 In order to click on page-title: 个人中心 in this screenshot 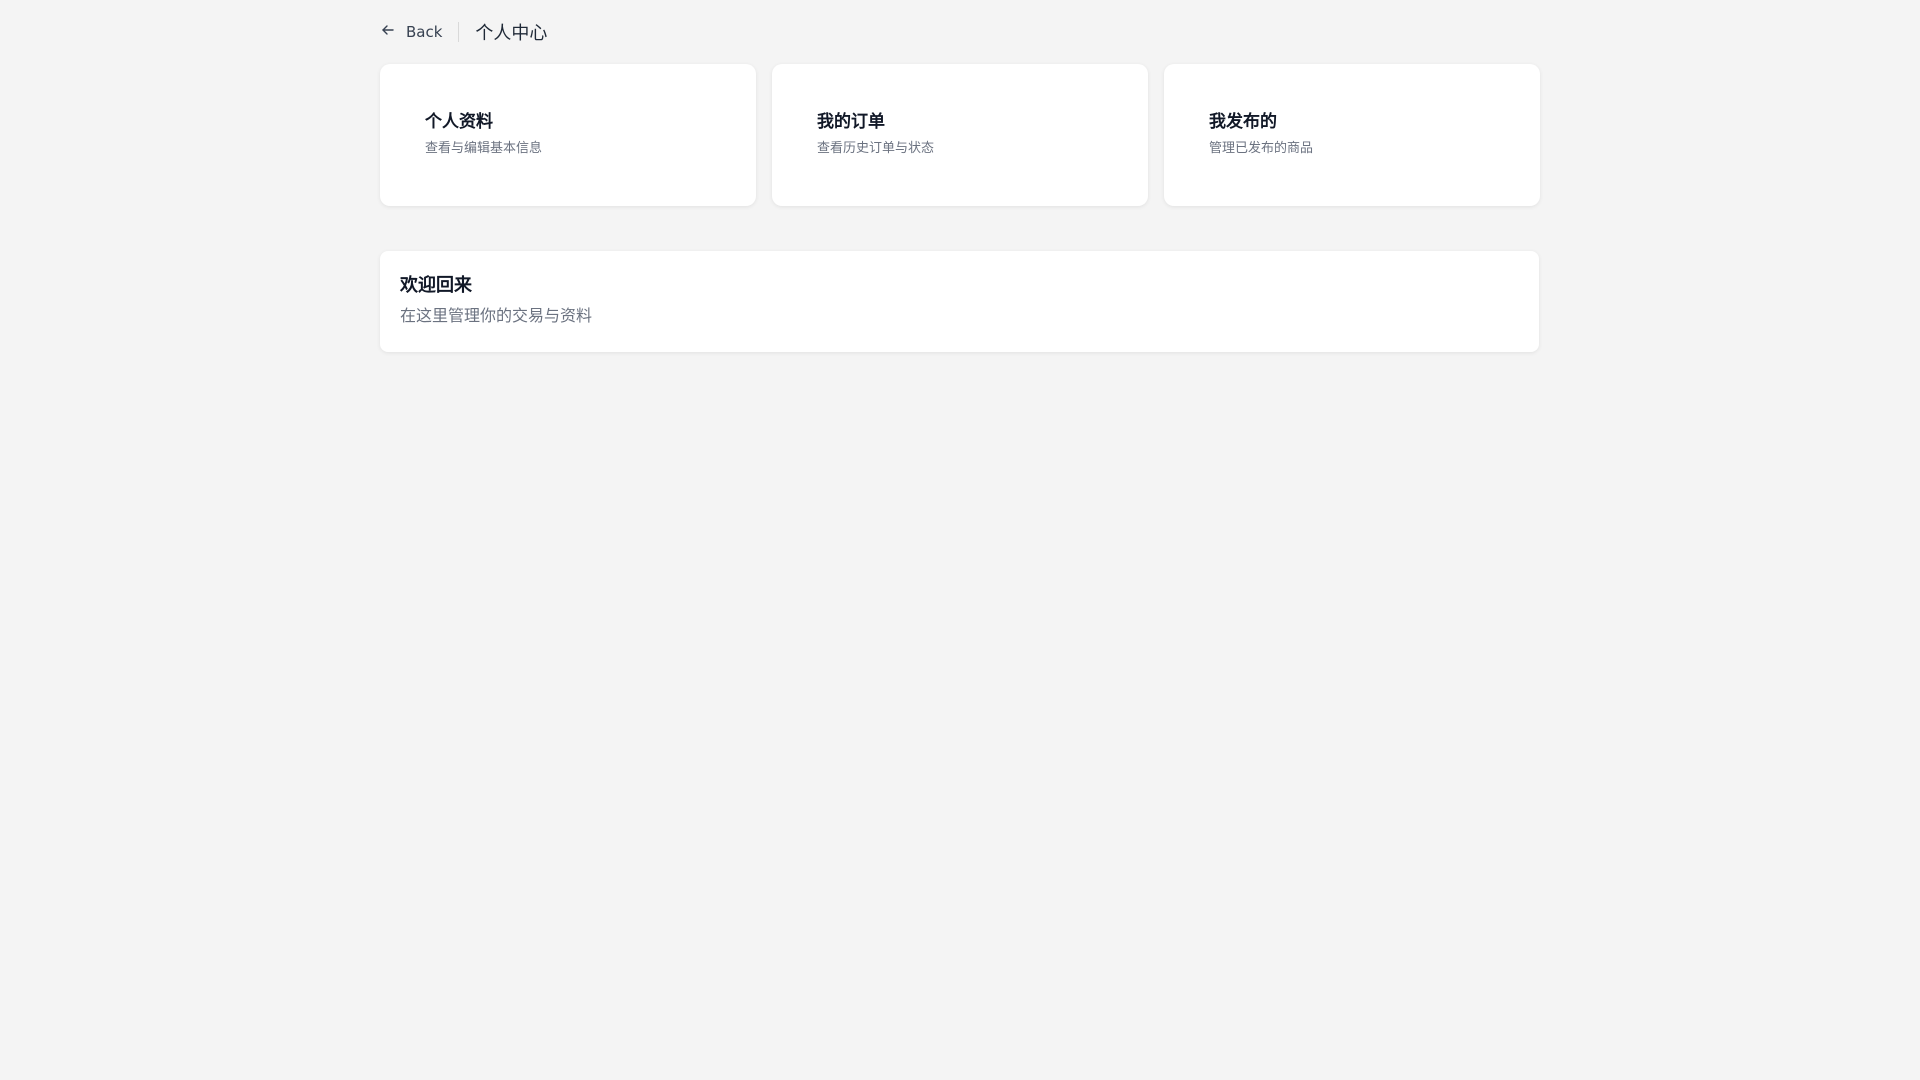, I will do `click(511, 33)`.